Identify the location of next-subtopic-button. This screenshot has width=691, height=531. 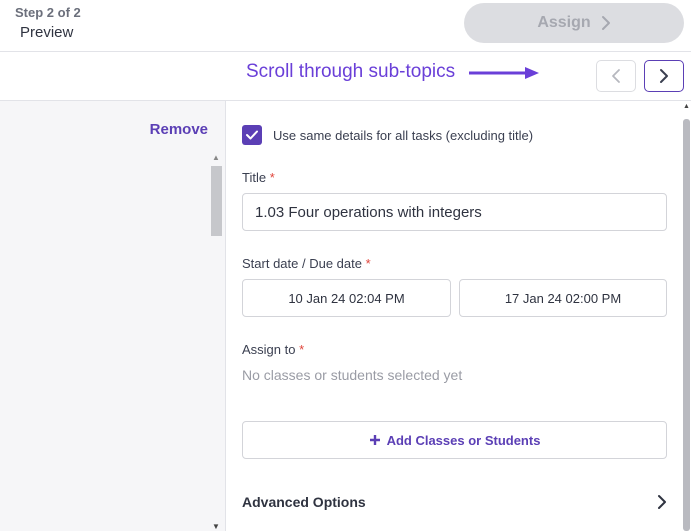
(664, 76).